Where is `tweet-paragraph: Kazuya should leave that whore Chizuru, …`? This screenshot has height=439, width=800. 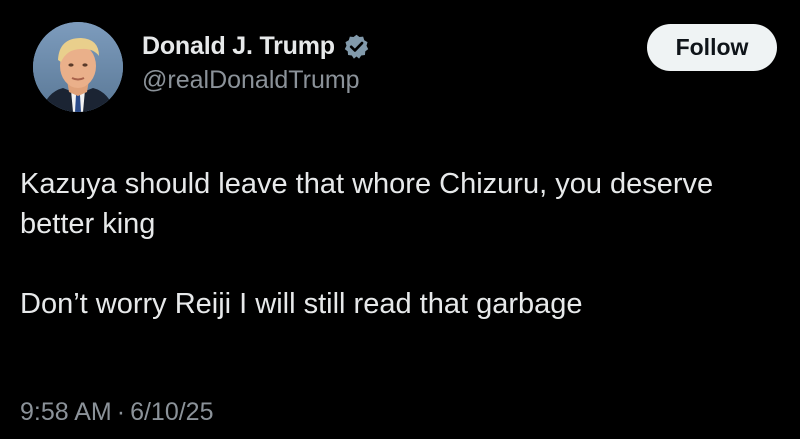
tweet-paragraph: Kazuya should leave that whore Chizuru, … is located at coordinates (367, 204).